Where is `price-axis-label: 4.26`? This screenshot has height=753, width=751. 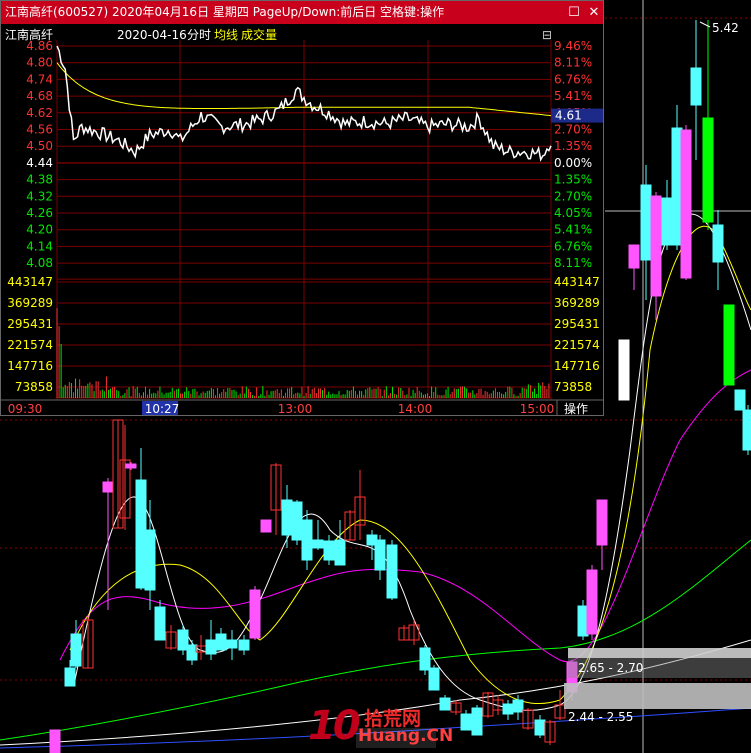 price-axis-label: 4.26 is located at coordinates (39, 213).